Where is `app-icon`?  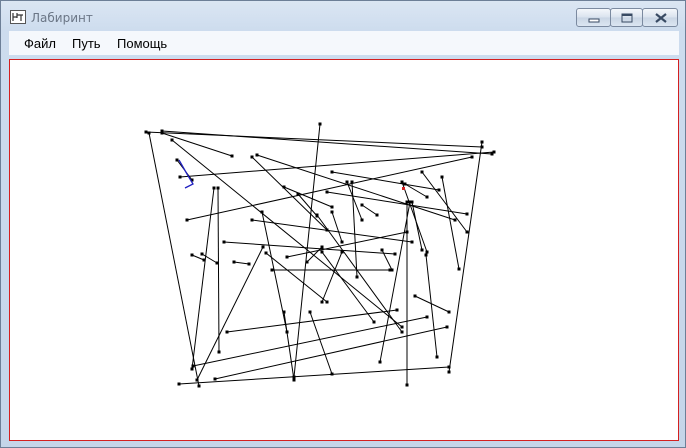 app-icon is located at coordinates (18, 17).